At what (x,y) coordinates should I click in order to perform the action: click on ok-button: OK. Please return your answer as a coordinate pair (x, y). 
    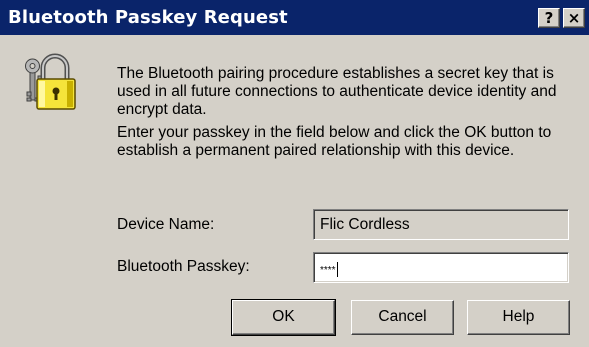
    Looking at the image, I should click on (283, 317).